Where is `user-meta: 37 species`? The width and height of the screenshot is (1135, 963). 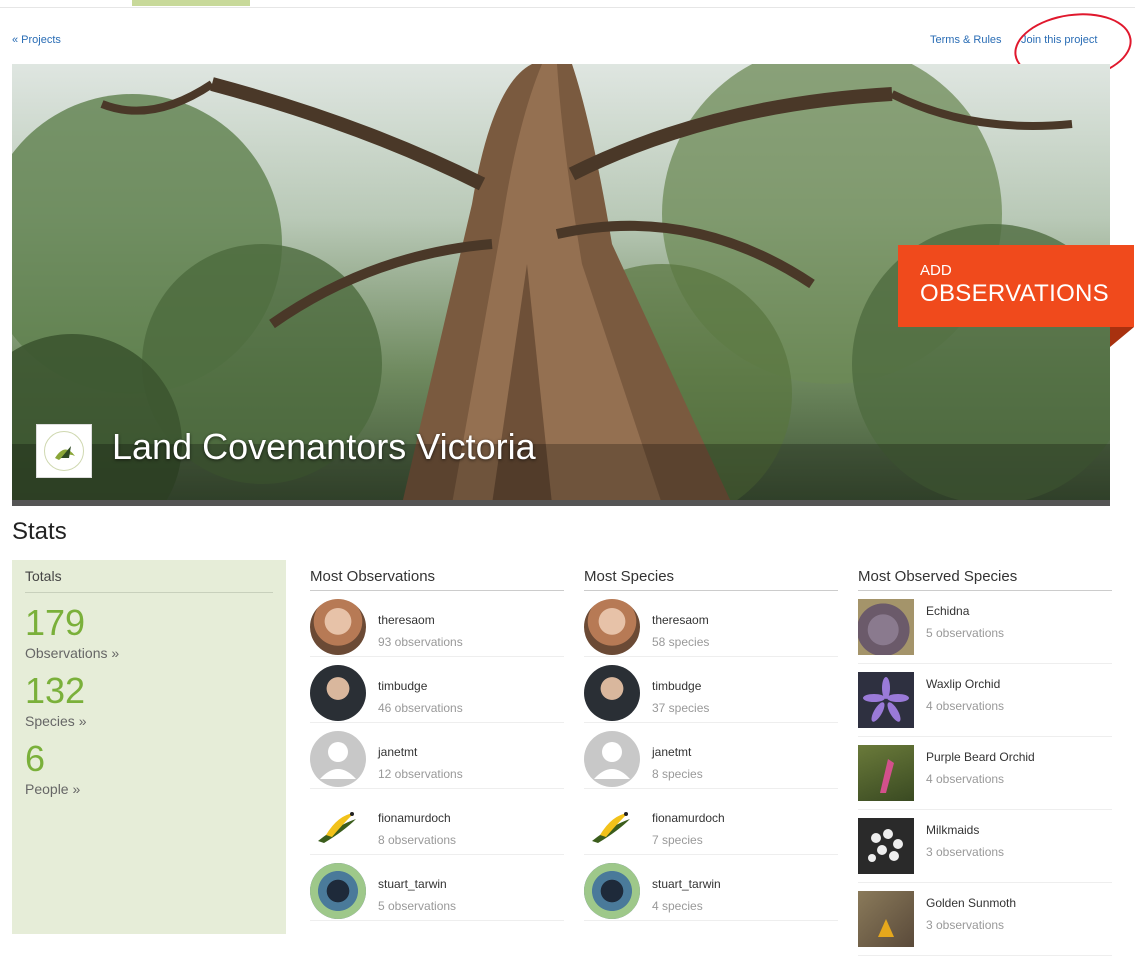
user-meta: 37 species is located at coordinates (681, 708).